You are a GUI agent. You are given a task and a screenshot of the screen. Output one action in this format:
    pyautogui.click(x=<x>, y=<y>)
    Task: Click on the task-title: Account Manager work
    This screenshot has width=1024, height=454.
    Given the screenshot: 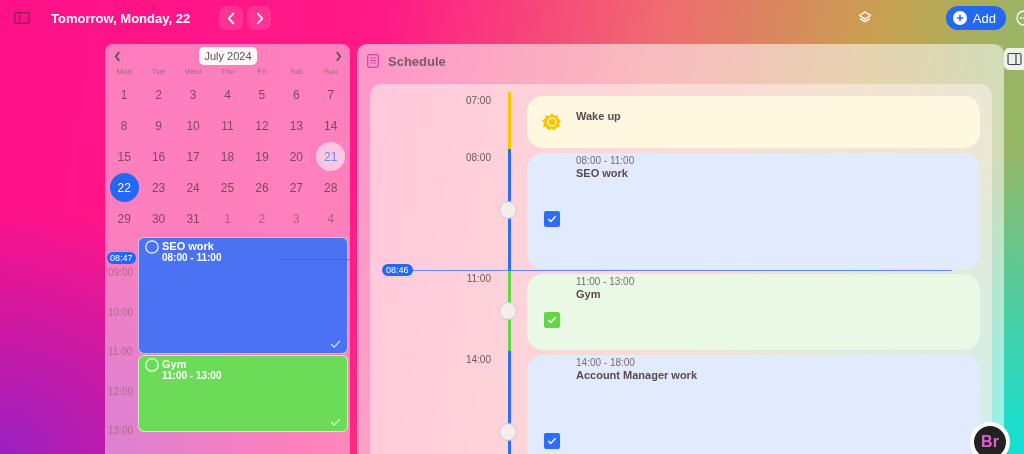 What is the action you would take?
    pyautogui.click(x=637, y=375)
    